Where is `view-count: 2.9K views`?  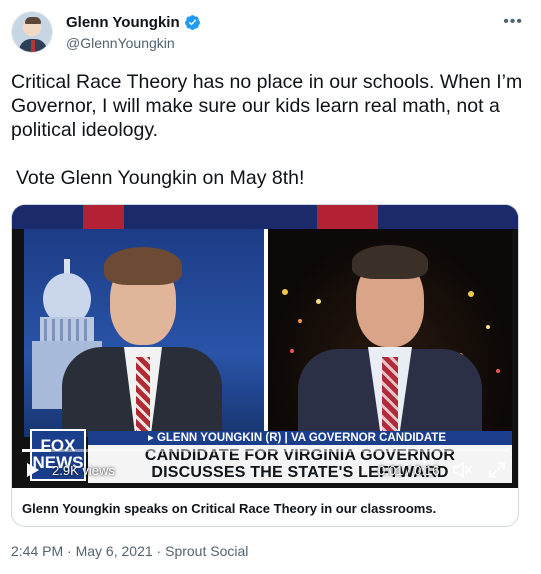 view-count: 2.9K views is located at coordinates (83, 470).